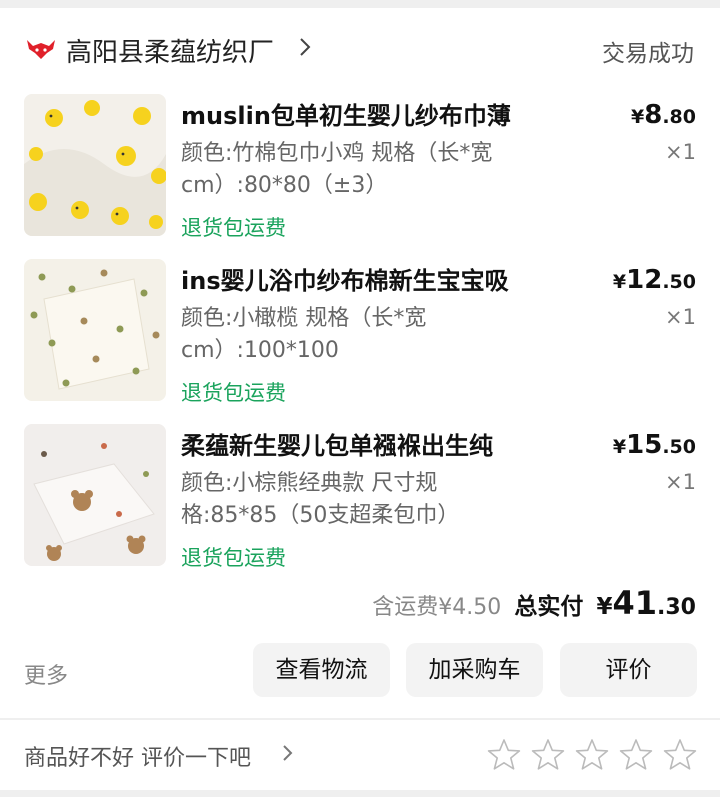 The height and width of the screenshot is (797, 720). I want to click on review-prompt-text: 商品好不好 评价一下吧, so click(137, 756).